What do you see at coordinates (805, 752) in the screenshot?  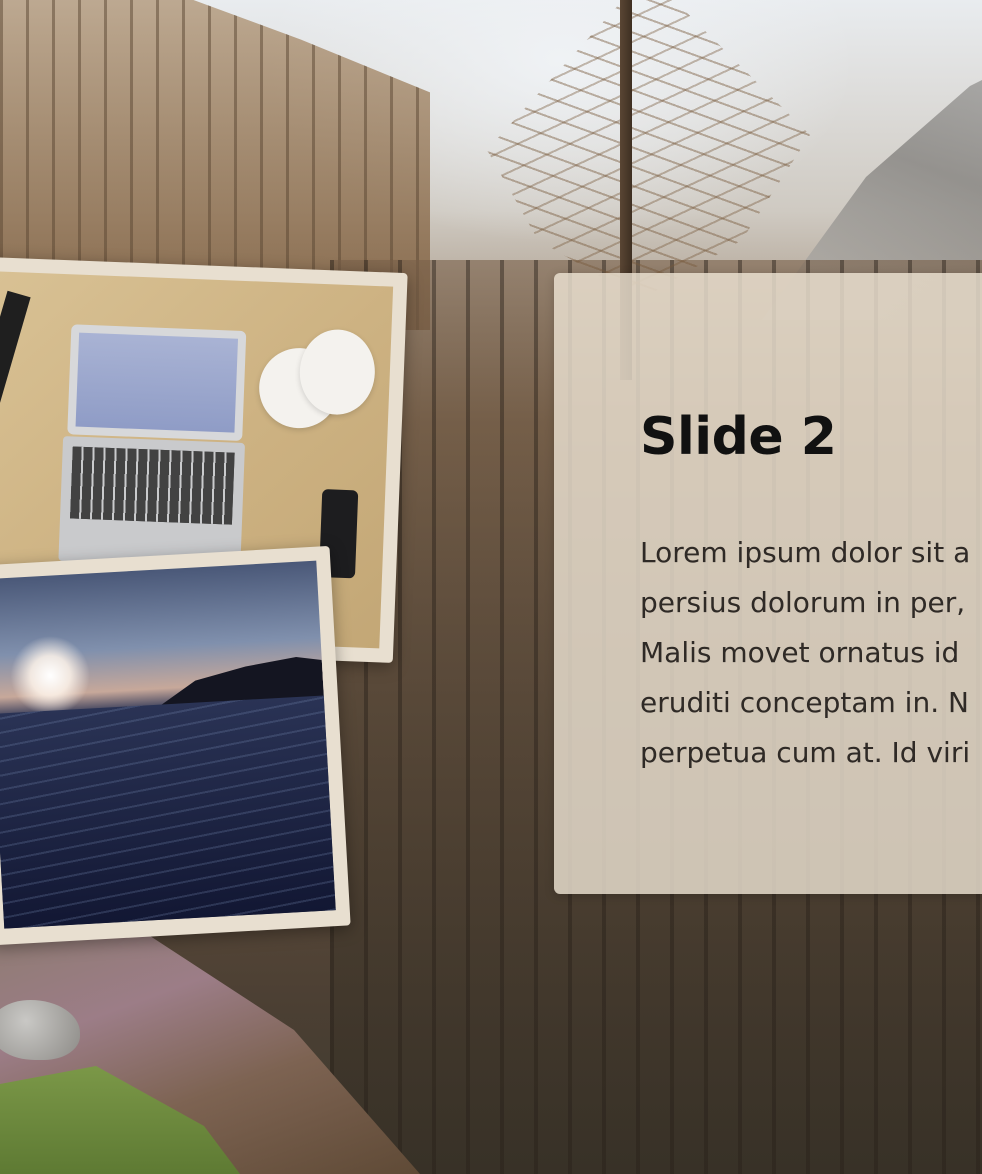 I see `body-line: perpetua cum at. Id viri` at bounding box center [805, 752].